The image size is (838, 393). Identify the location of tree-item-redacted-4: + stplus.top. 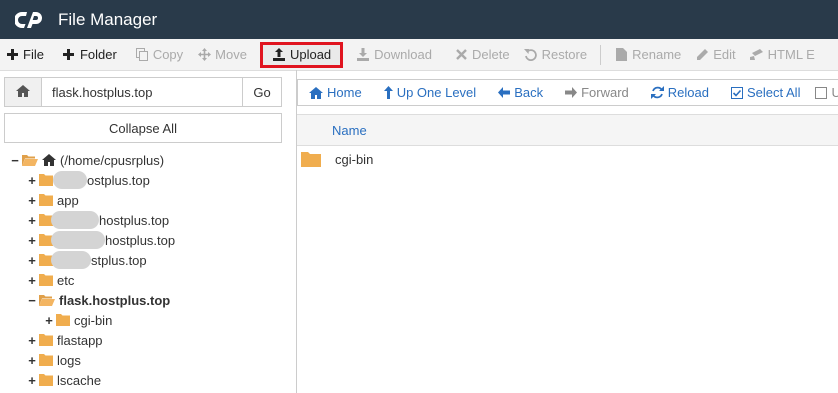
(87, 260).